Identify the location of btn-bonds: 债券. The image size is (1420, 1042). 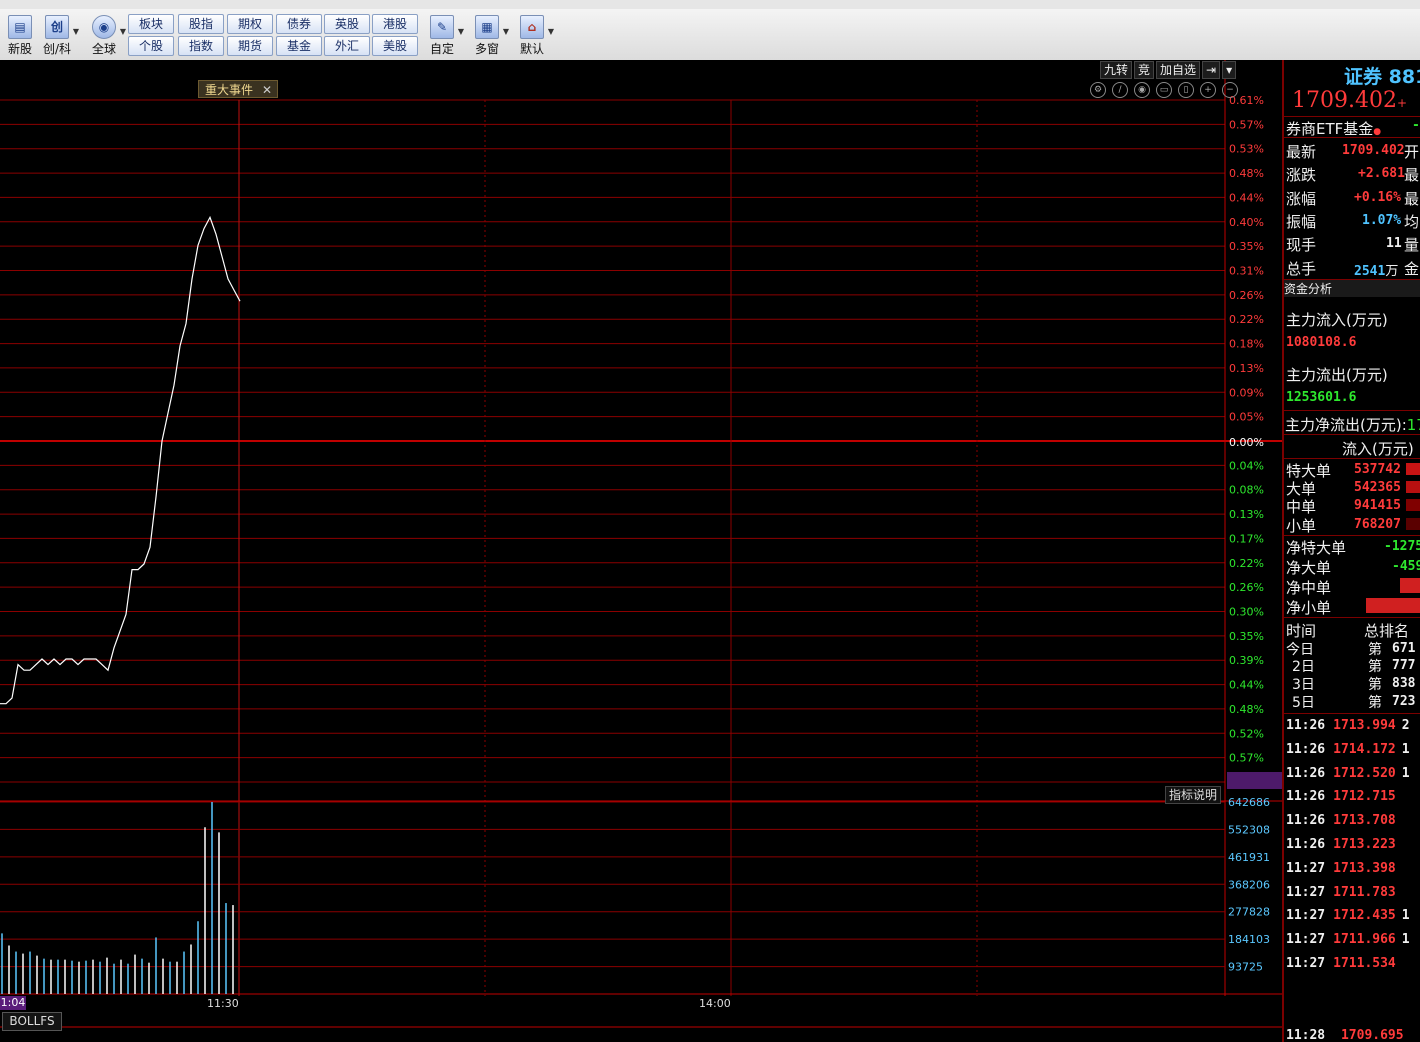
(299, 24).